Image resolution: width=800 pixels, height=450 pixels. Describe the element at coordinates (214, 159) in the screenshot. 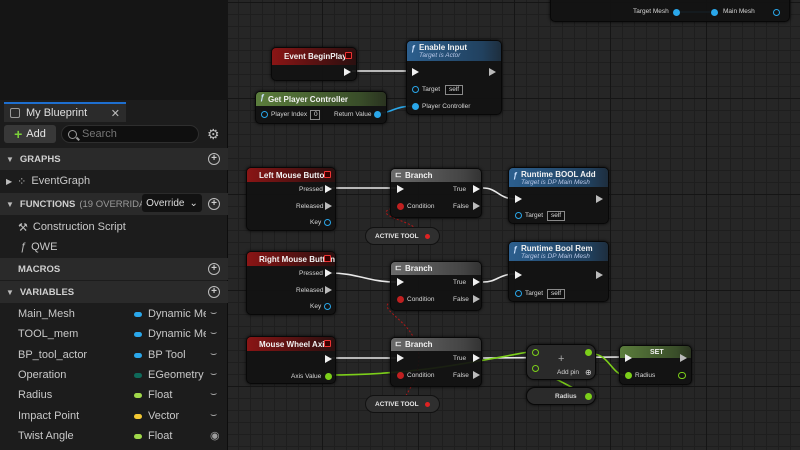

I see `add-graph-icon: +` at that location.